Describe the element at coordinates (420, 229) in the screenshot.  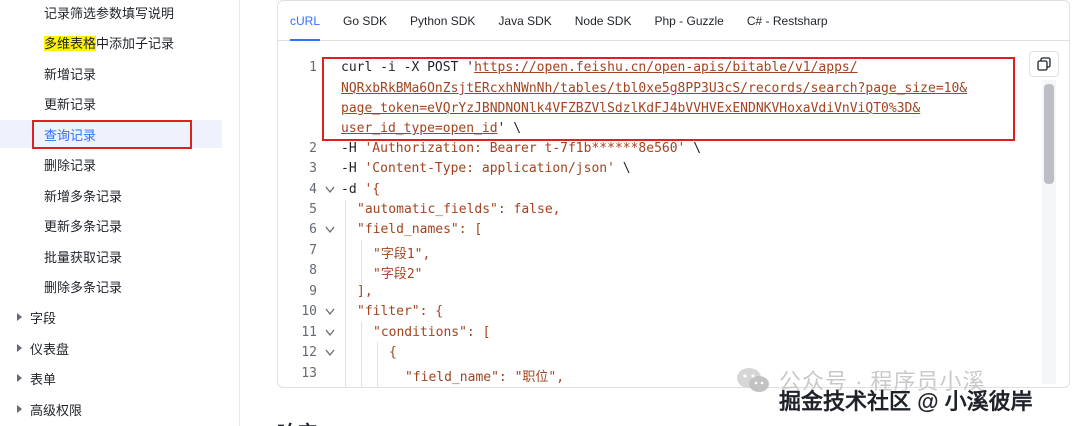
I see `code-line-6: "field_names": [` at that location.